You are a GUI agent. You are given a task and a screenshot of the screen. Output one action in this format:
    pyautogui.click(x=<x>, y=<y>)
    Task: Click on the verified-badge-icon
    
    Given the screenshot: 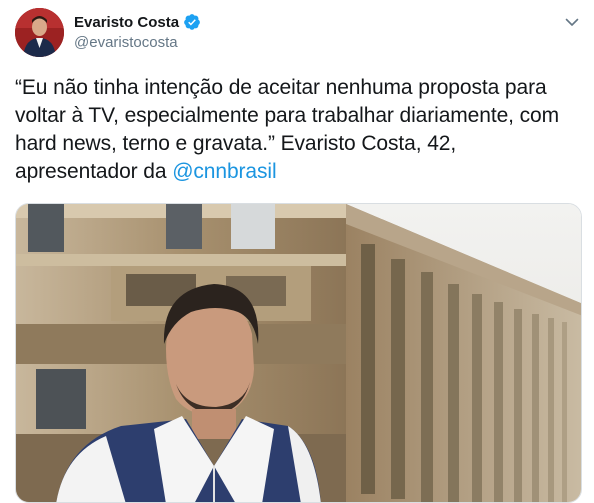 What is the action you would take?
    pyautogui.click(x=192, y=22)
    